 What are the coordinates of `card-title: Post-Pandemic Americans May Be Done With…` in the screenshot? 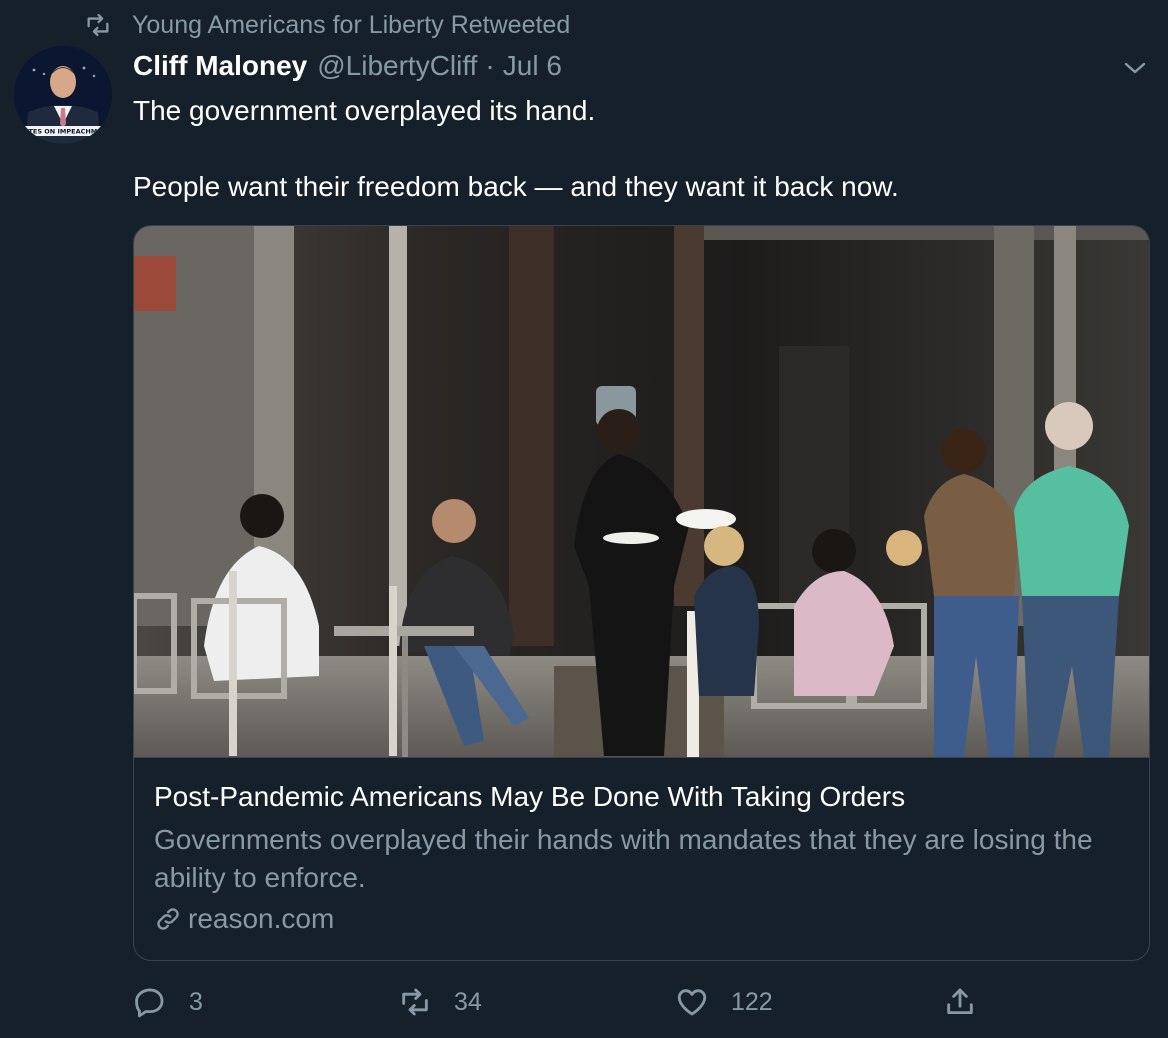 It's located at (530, 796).